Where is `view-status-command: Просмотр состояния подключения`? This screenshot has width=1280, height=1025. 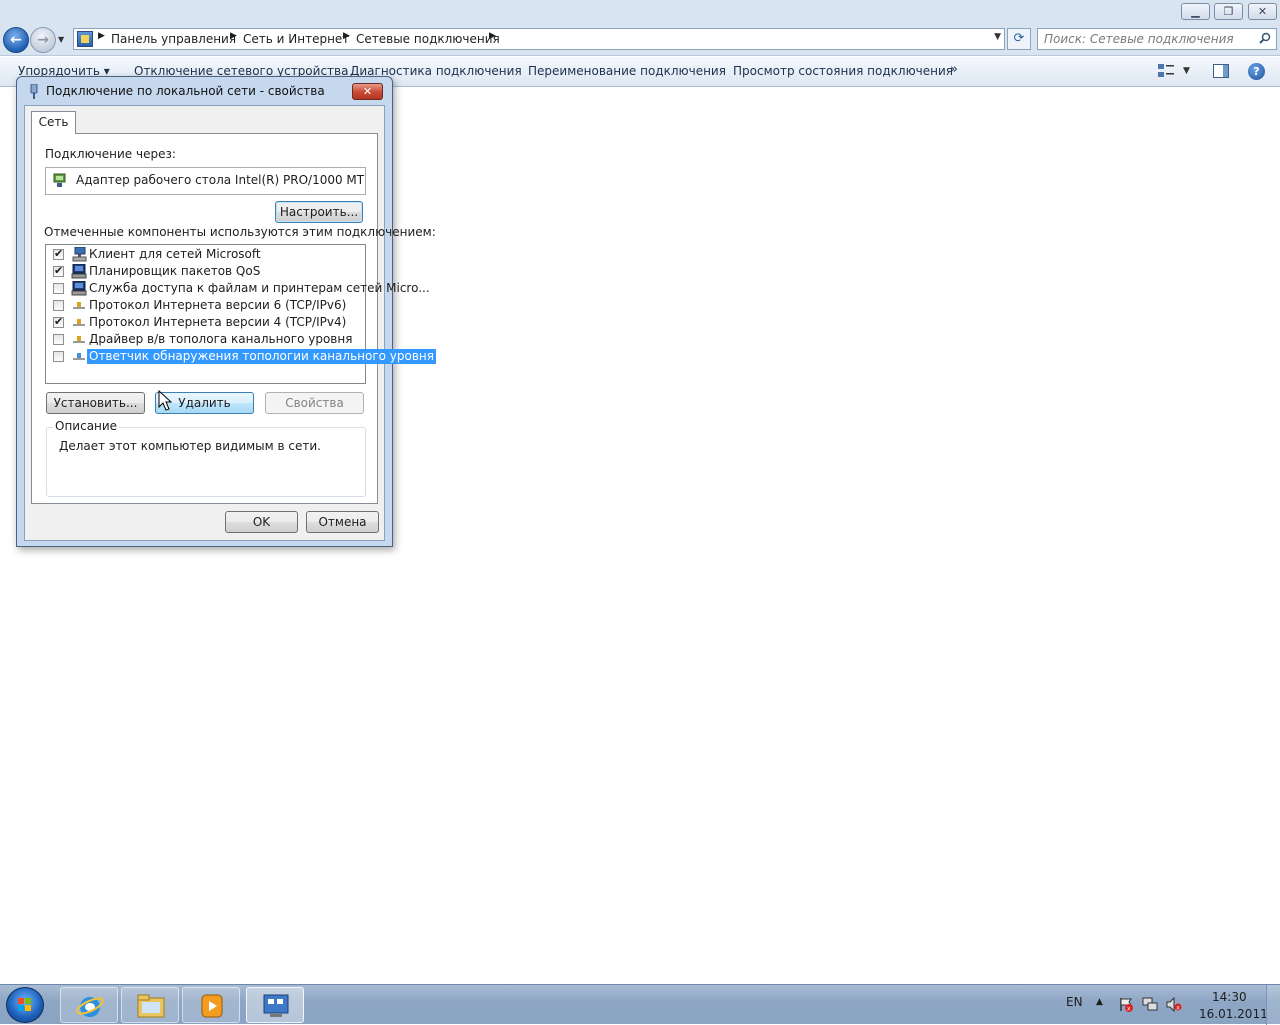
view-status-command: Просмотр состояния подключения is located at coordinates (843, 71).